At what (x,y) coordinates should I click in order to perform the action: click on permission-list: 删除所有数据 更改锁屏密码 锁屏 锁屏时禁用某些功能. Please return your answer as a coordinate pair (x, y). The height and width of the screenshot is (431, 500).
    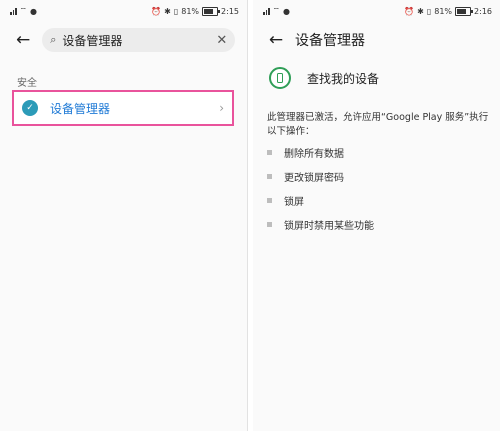
    Looking at the image, I should click on (380, 188).